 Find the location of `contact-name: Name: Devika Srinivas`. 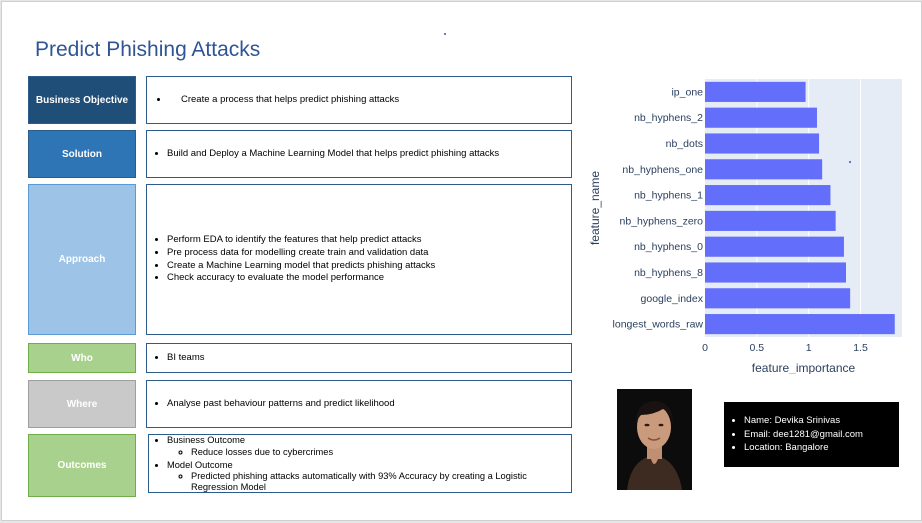

contact-name: Name: Devika Srinivas is located at coordinates (821, 421).